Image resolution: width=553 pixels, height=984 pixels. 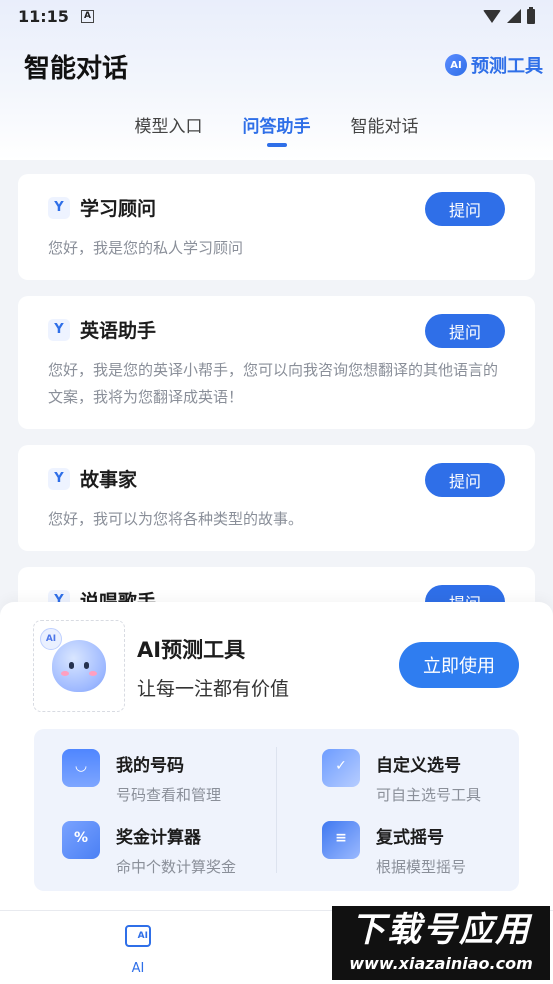 What do you see at coordinates (514, 16) in the screenshot?
I see `signal-icon` at bounding box center [514, 16].